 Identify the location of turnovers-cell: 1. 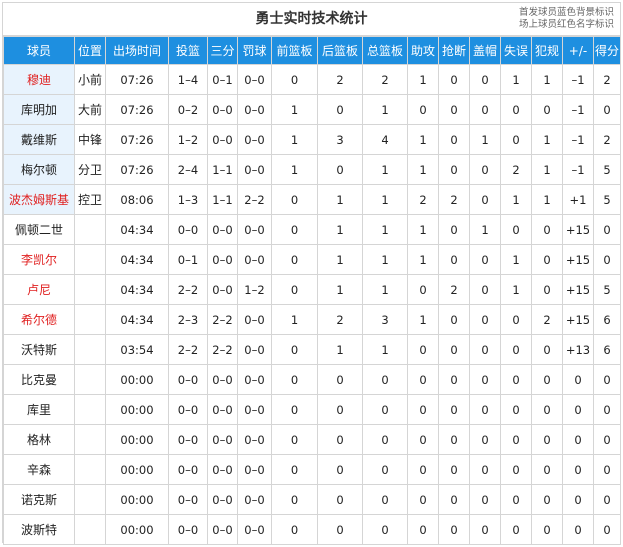
(516, 79).